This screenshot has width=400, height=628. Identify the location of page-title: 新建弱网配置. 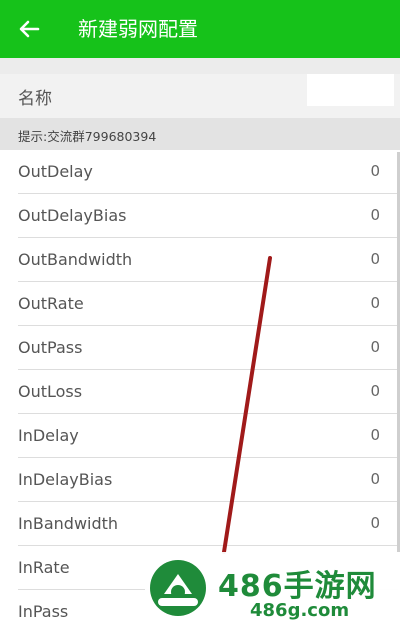
(138, 29).